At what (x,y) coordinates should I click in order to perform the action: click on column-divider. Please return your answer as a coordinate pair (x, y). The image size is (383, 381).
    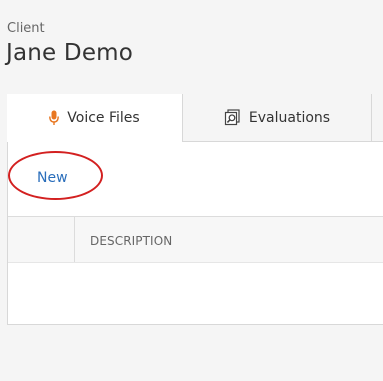
    Looking at the image, I should click on (74, 239).